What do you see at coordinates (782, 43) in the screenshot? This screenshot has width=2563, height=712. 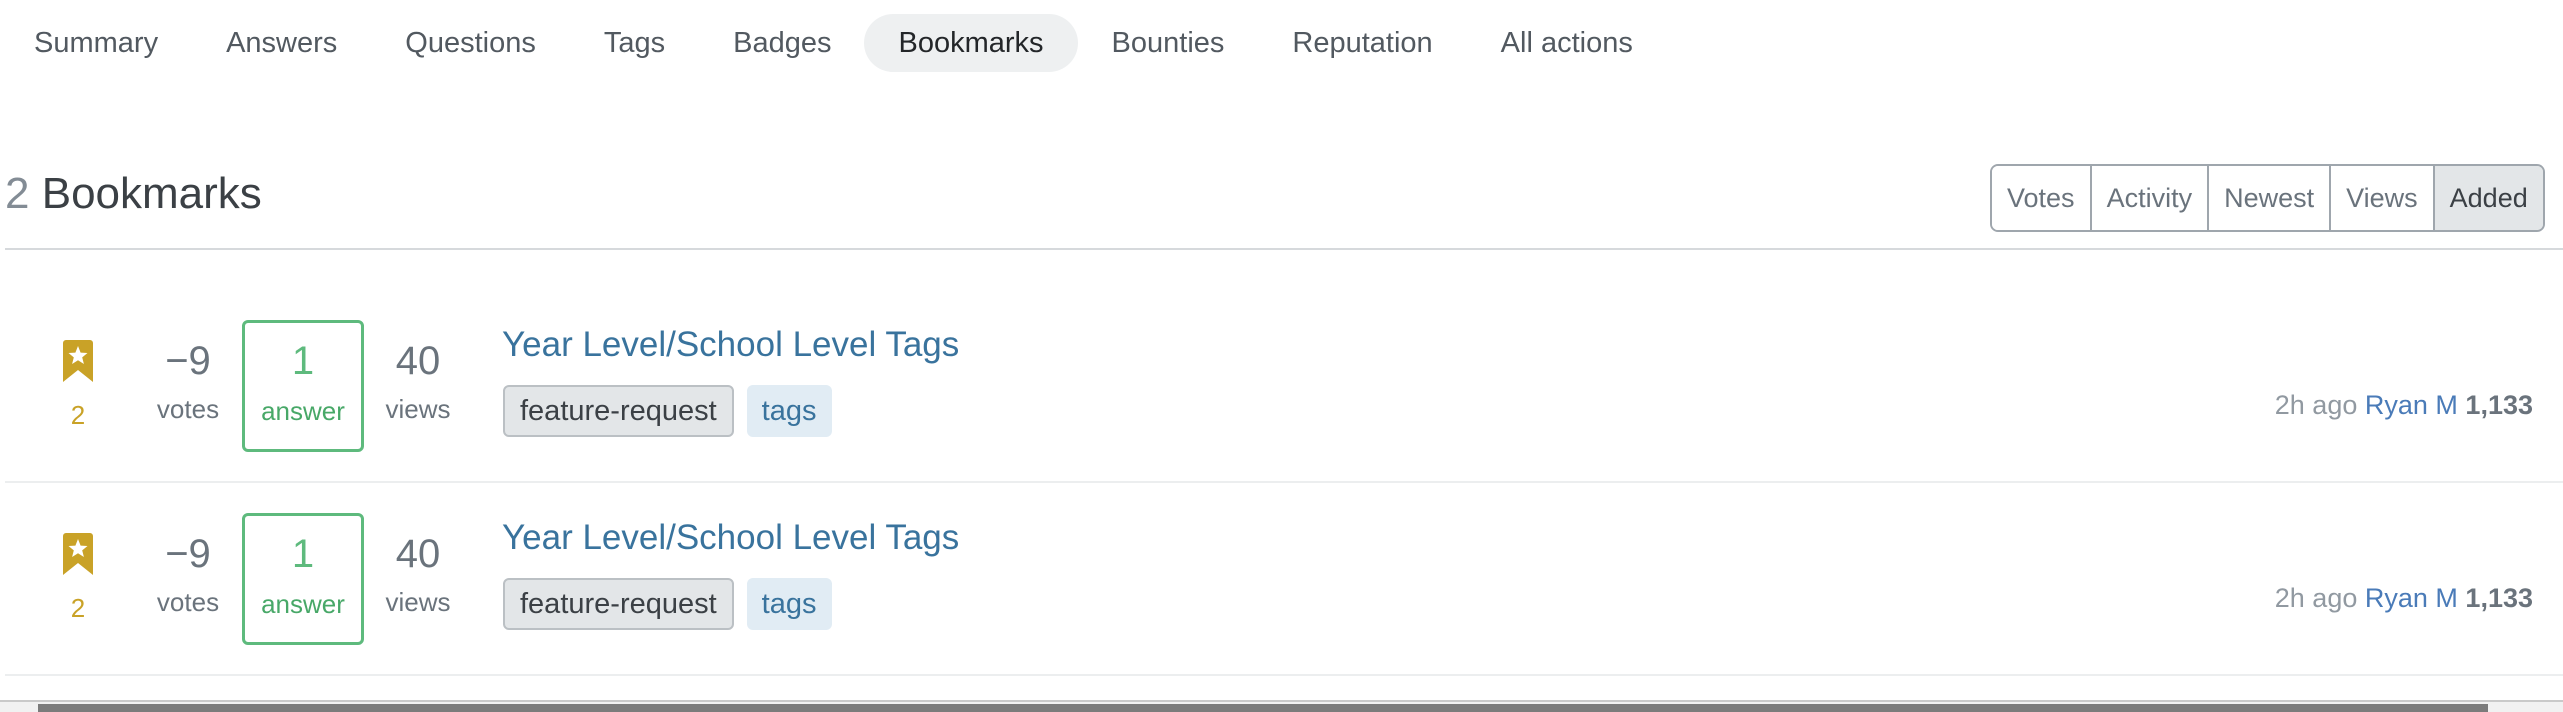 I see `tab-badges: Badges` at bounding box center [782, 43].